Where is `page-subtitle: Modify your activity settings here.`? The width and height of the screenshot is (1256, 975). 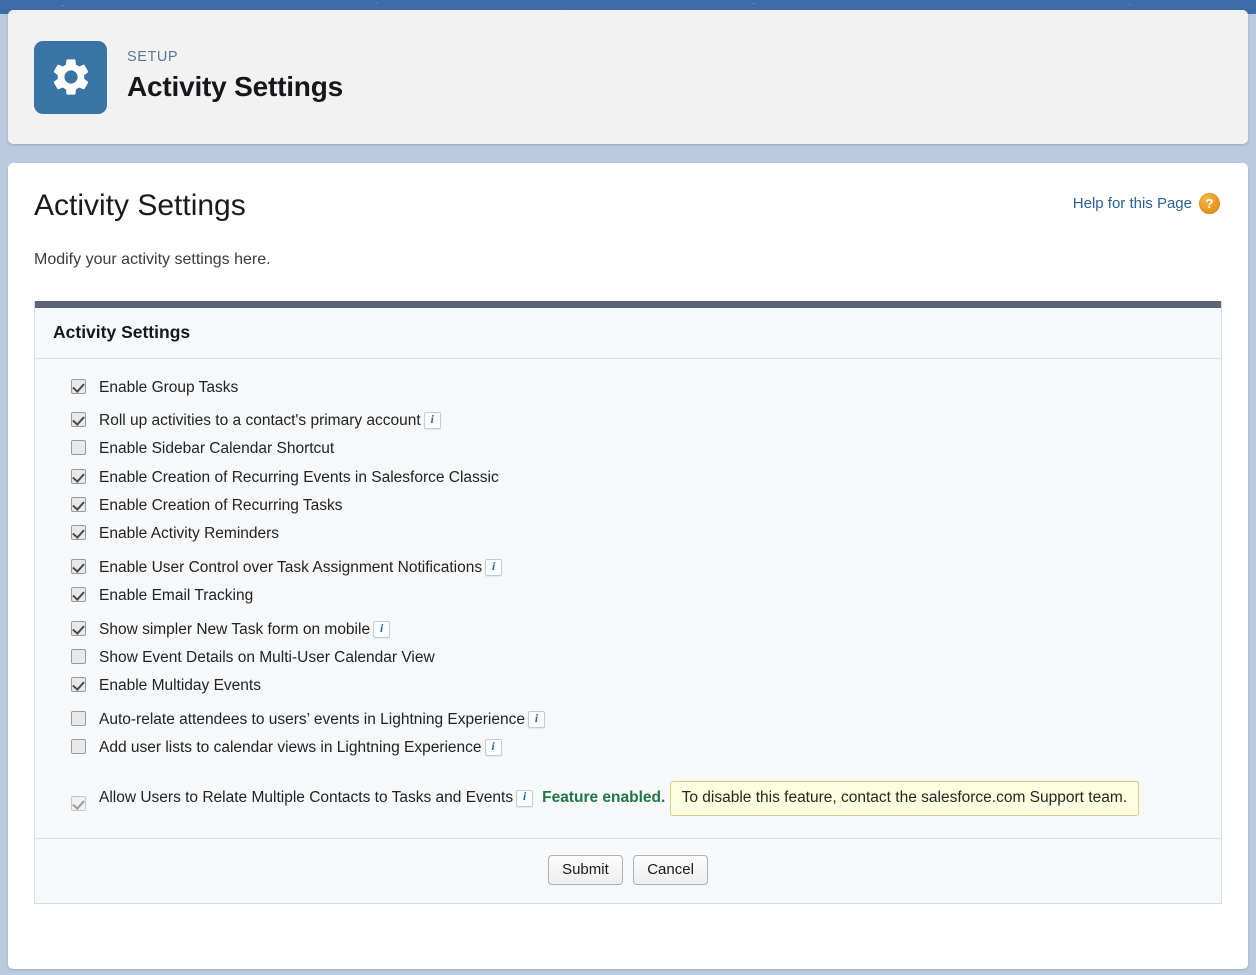 page-subtitle: Modify your activity settings here. is located at coordinates (152, 259).